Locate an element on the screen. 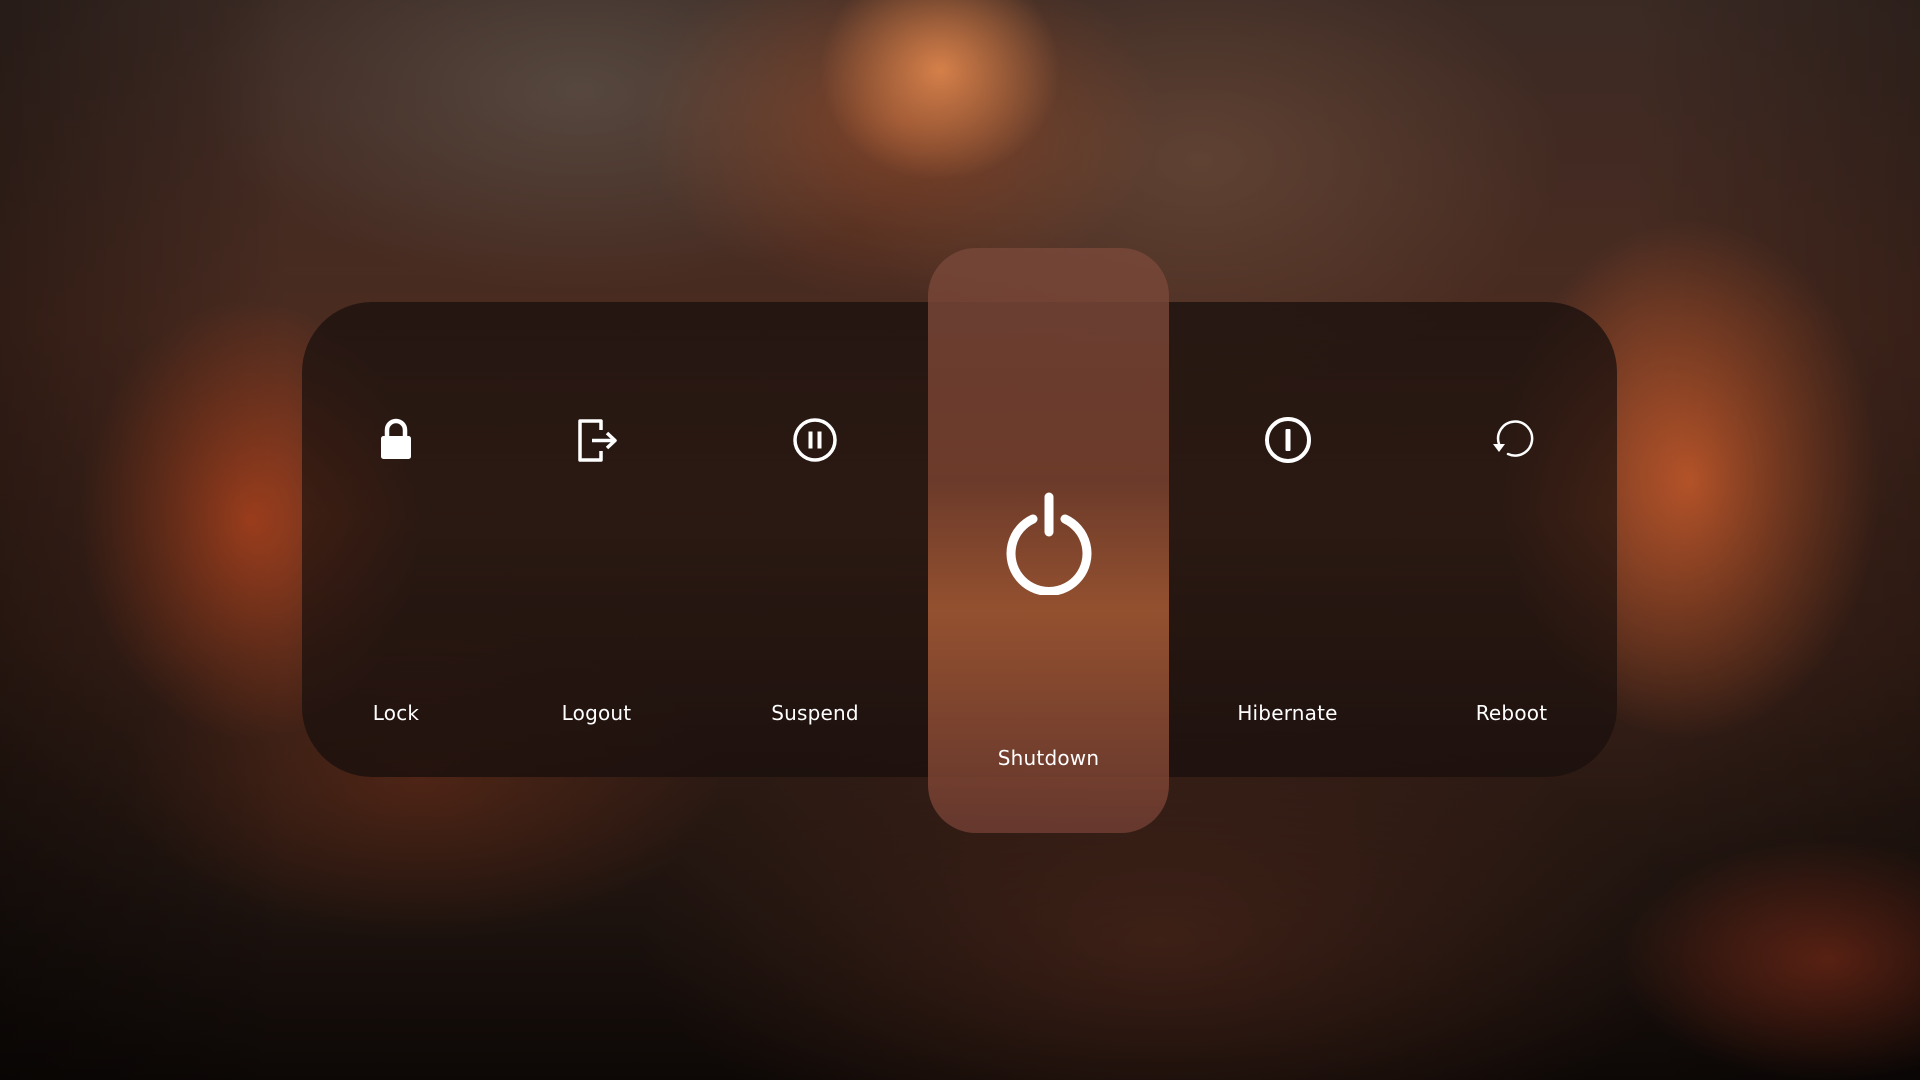 This screenshot has width=1920, height=1080. reboot-icon is located at coordinates (1512, 440).